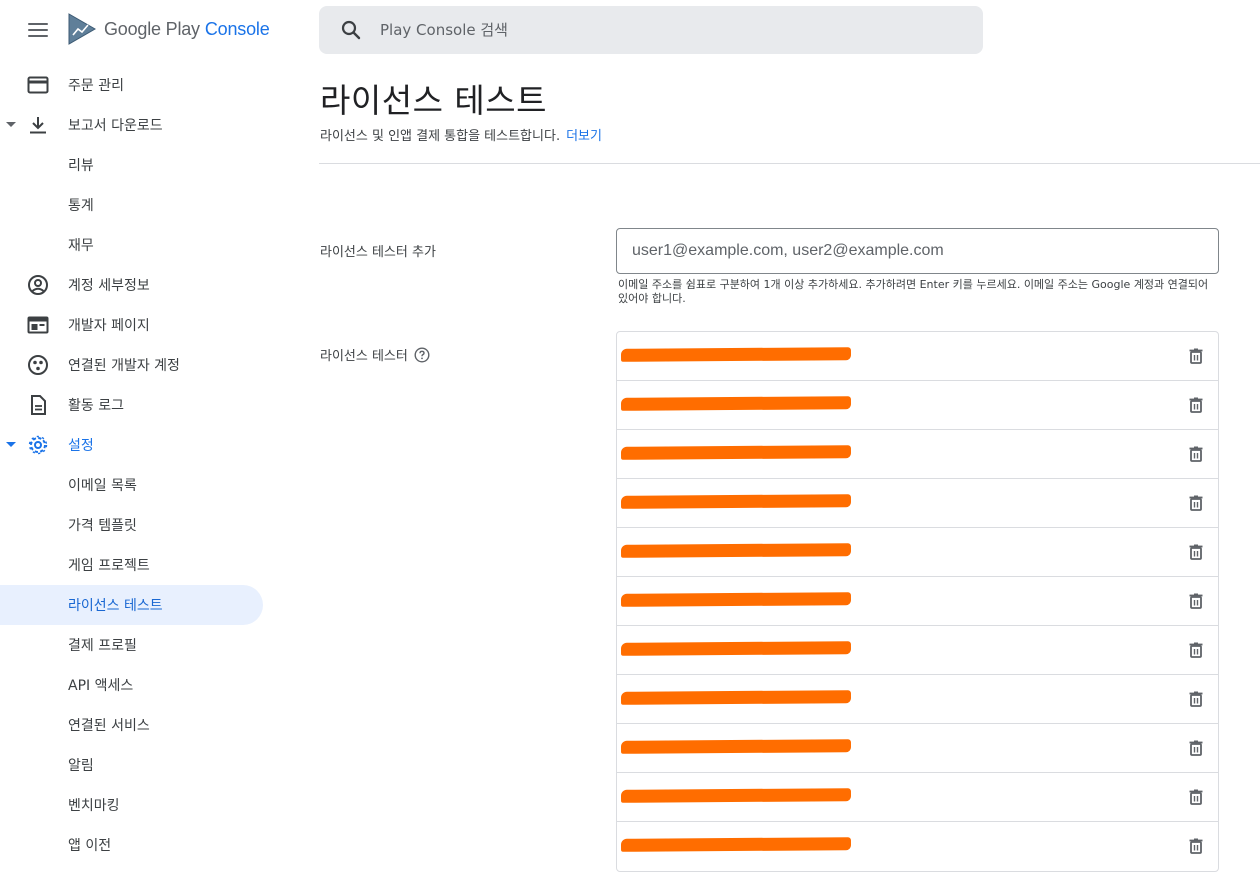 This screenshot has width=1260, height=887. I want to click on sidebar-item-label: 재무, so click(81, 246).